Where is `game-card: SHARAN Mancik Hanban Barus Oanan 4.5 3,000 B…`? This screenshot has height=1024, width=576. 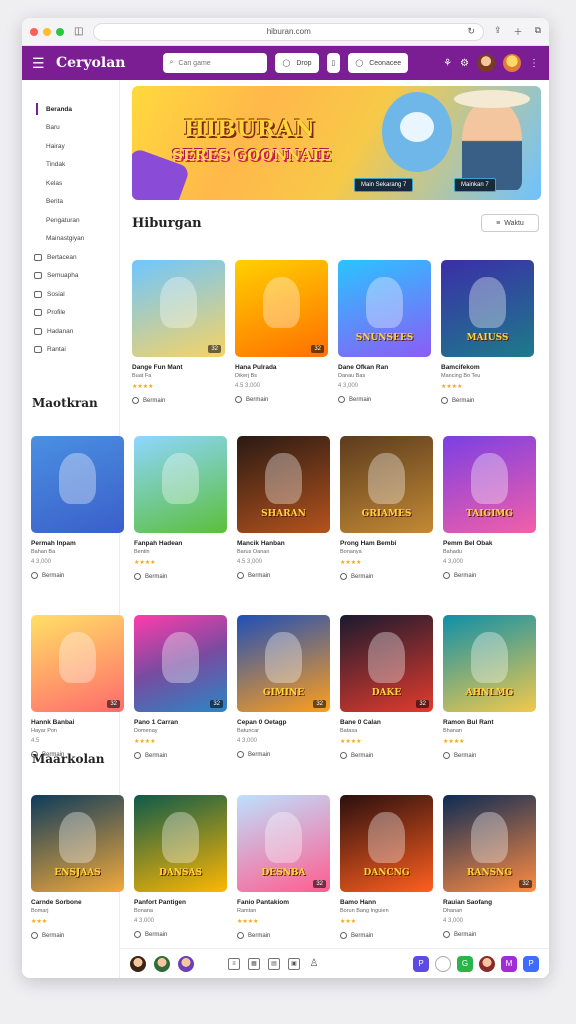
game-card: SHARAN Mancik Hanban Barus Oanan 4.5 3,000 B… is located at coordinates (283, 508).